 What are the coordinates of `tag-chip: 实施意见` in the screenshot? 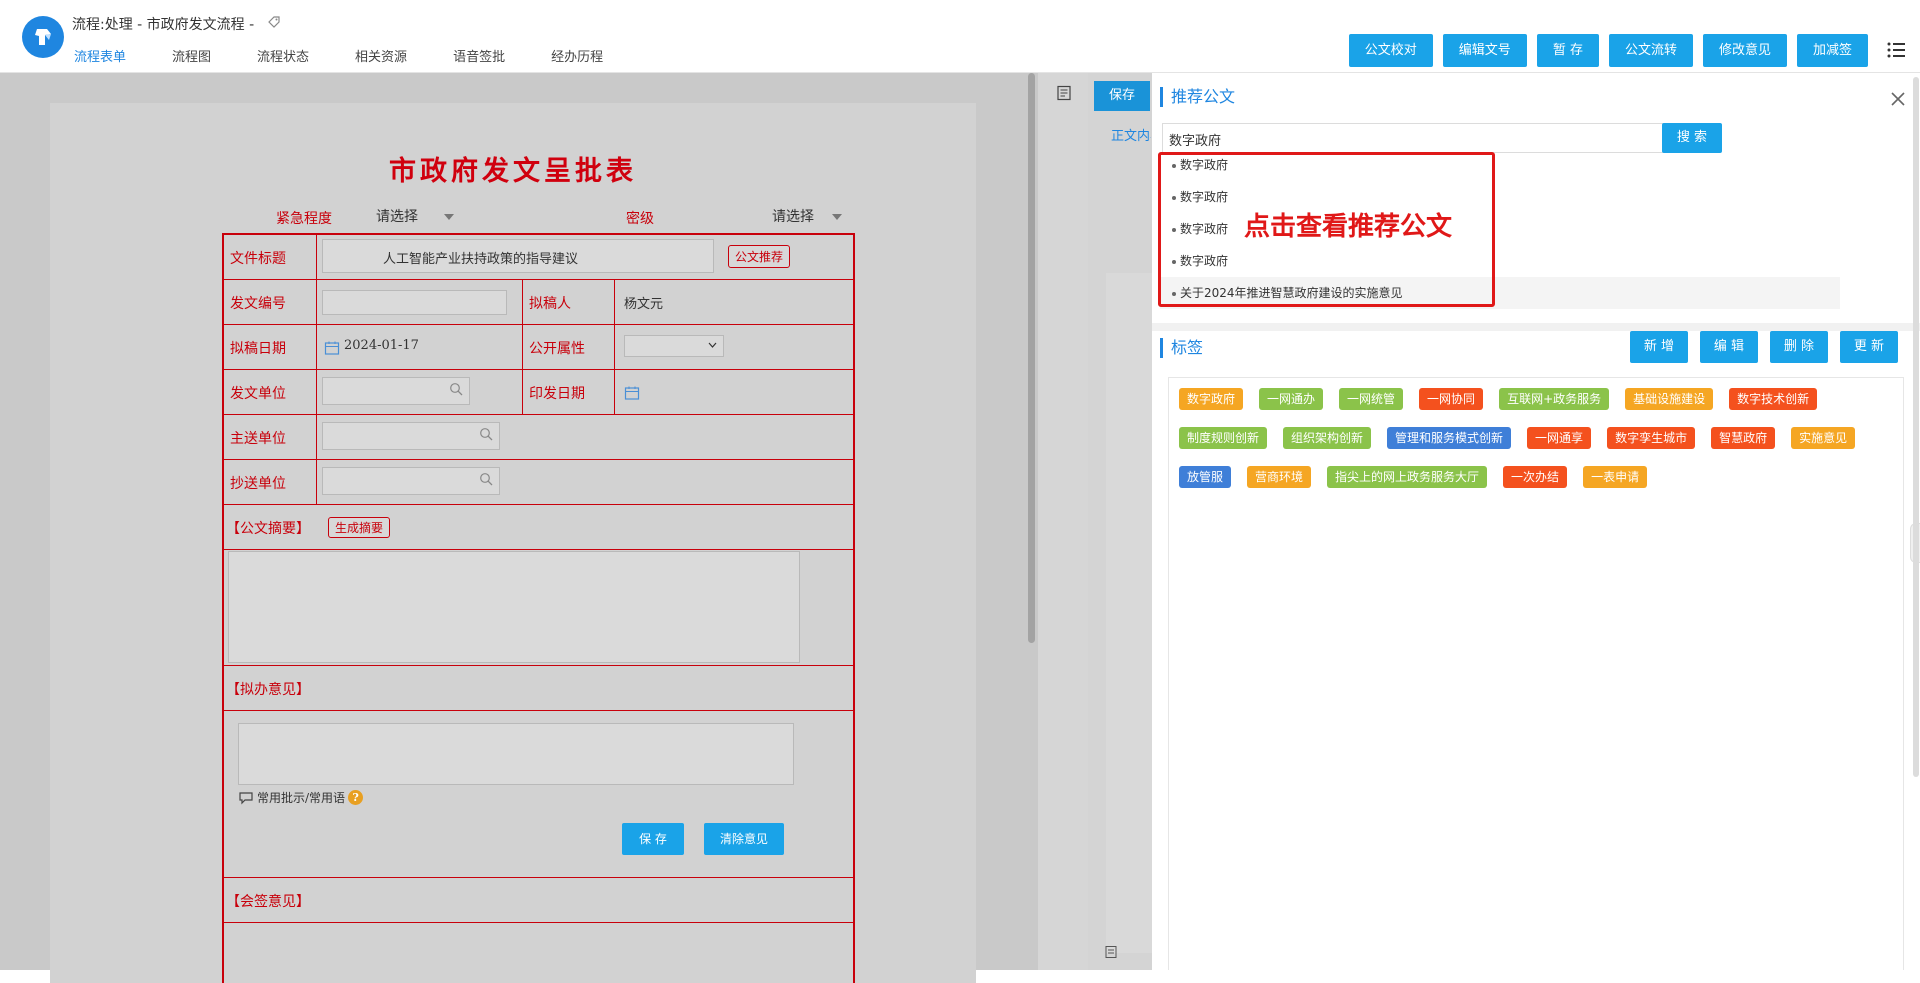 It's located at (1823, 438).